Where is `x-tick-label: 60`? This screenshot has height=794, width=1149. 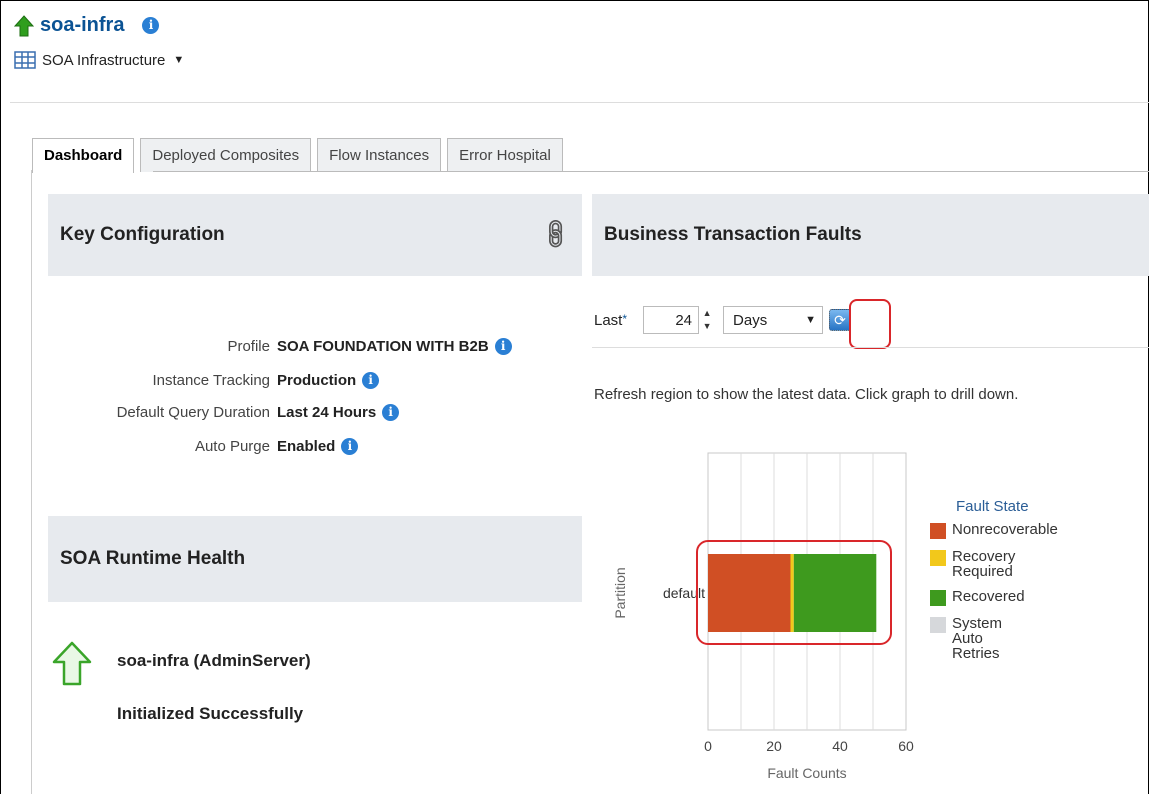 x-tick-label: 60 is located at coordinates (906, 746).